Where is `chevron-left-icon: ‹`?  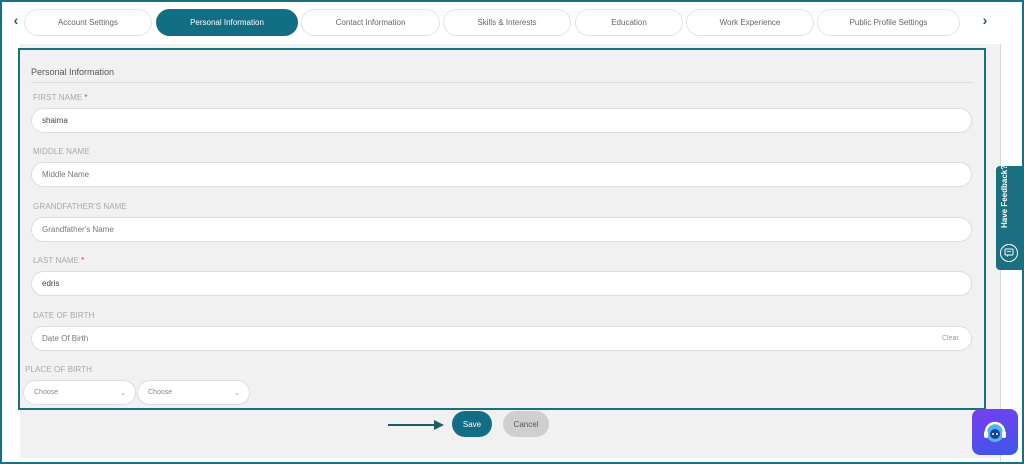 chevron-left-icon: ‹ is located at coordinates (16, 20).